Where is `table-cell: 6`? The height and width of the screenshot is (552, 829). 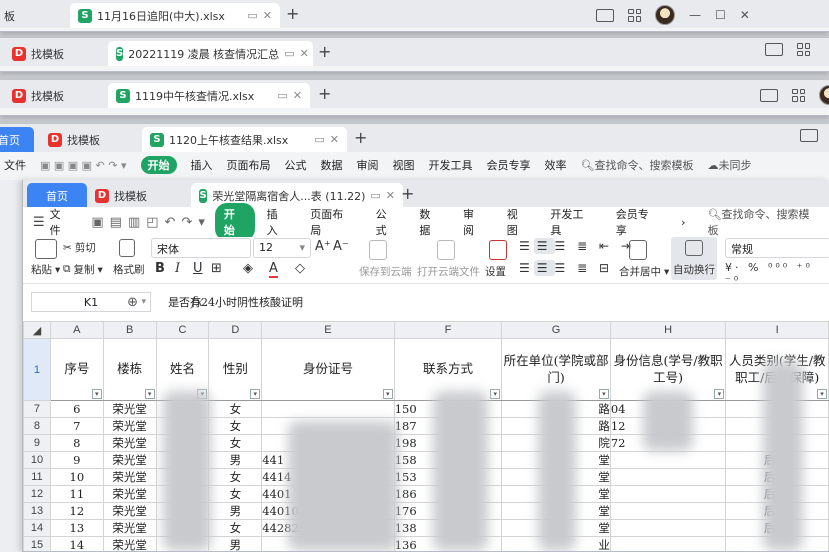
table-cell: 6 is located at coordinates (76, 409).